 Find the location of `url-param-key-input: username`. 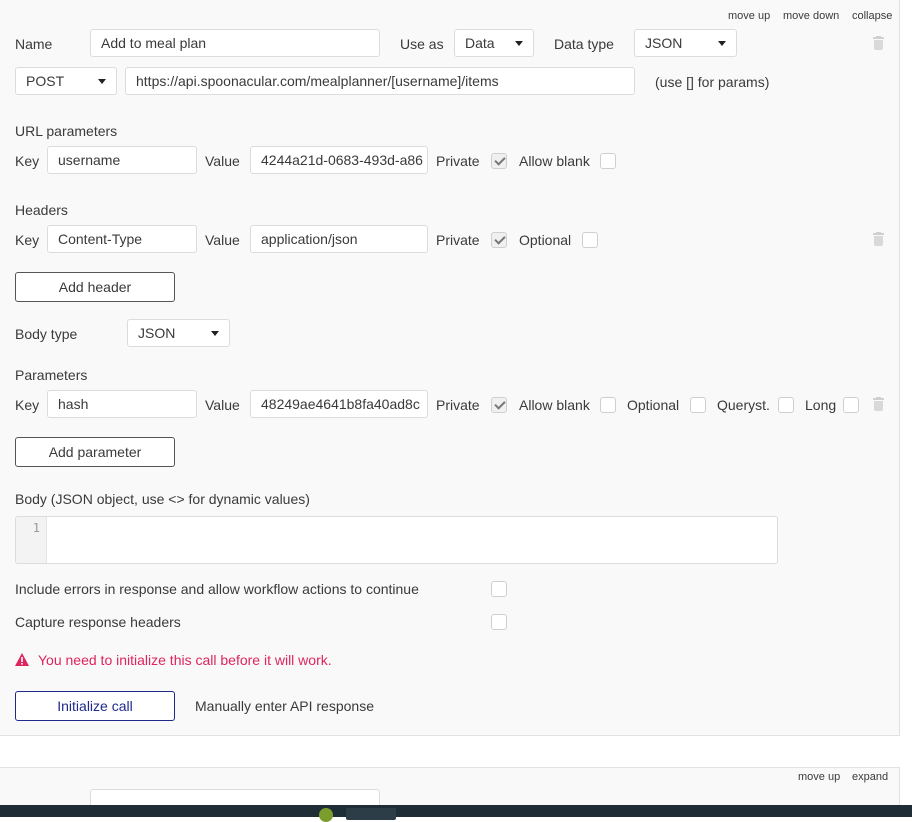

url-param-key-input: username is located at coordinates (122, 160).